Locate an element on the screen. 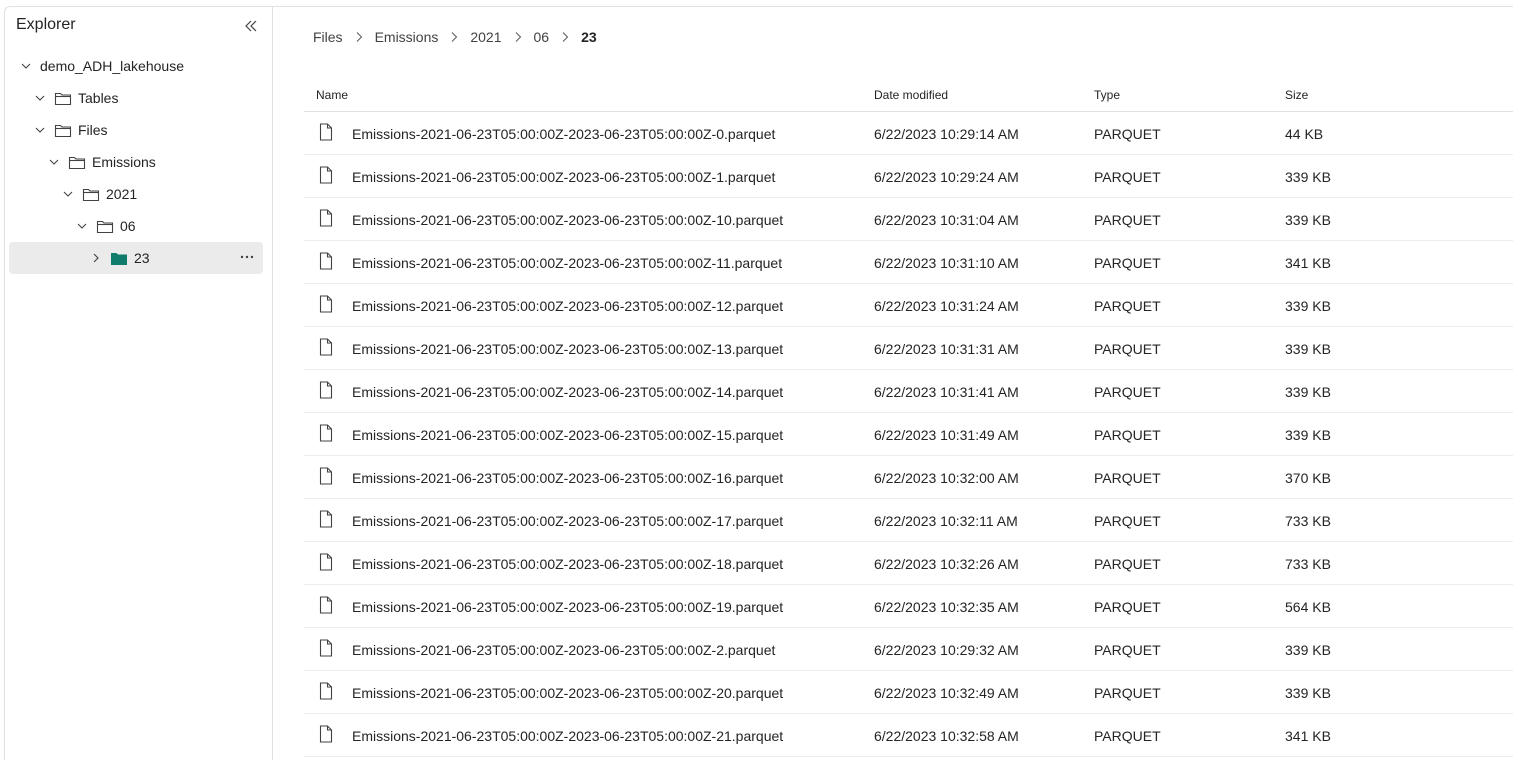 This screenshot has height=760, width=1513. table-header: Name Date modified Type Size is located at coordinates (908, 93).